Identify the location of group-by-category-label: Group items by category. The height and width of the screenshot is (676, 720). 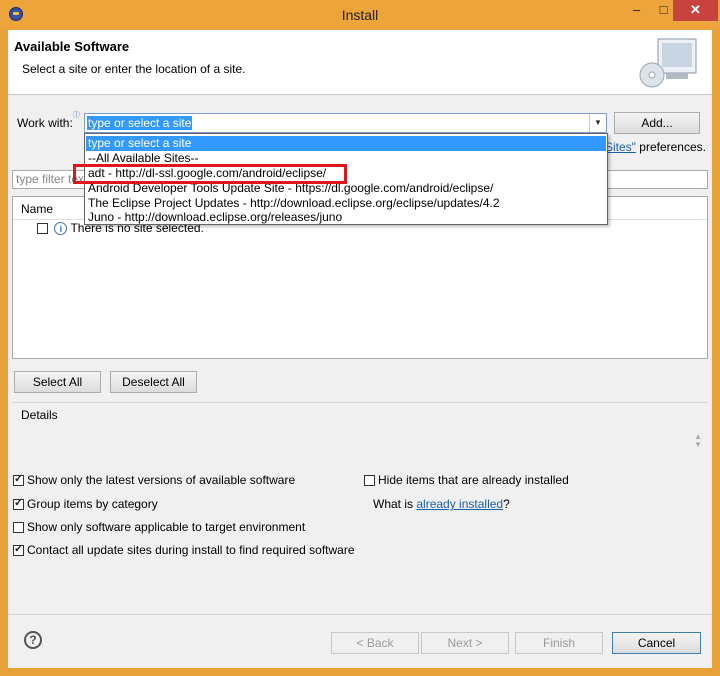
(92, 504).